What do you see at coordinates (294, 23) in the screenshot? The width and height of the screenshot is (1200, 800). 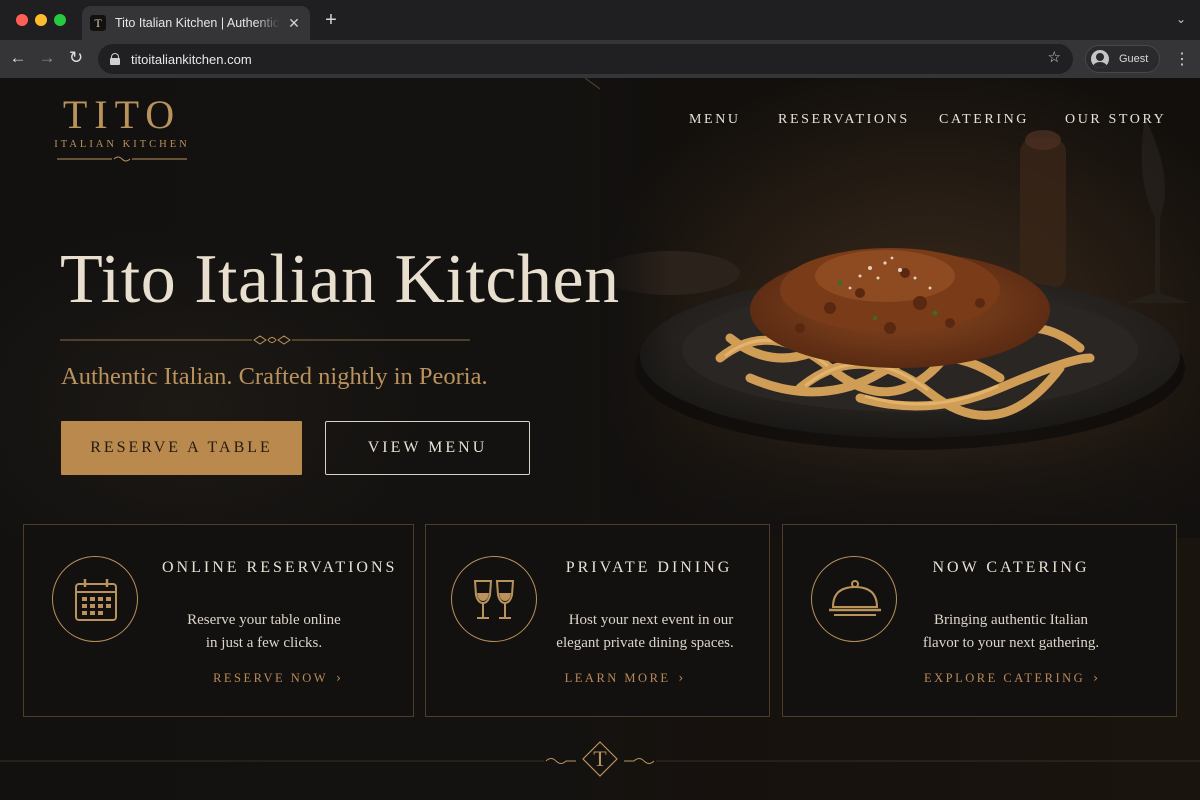 I see `close-tab-icon: ✕` at bounding box center [294, 23].